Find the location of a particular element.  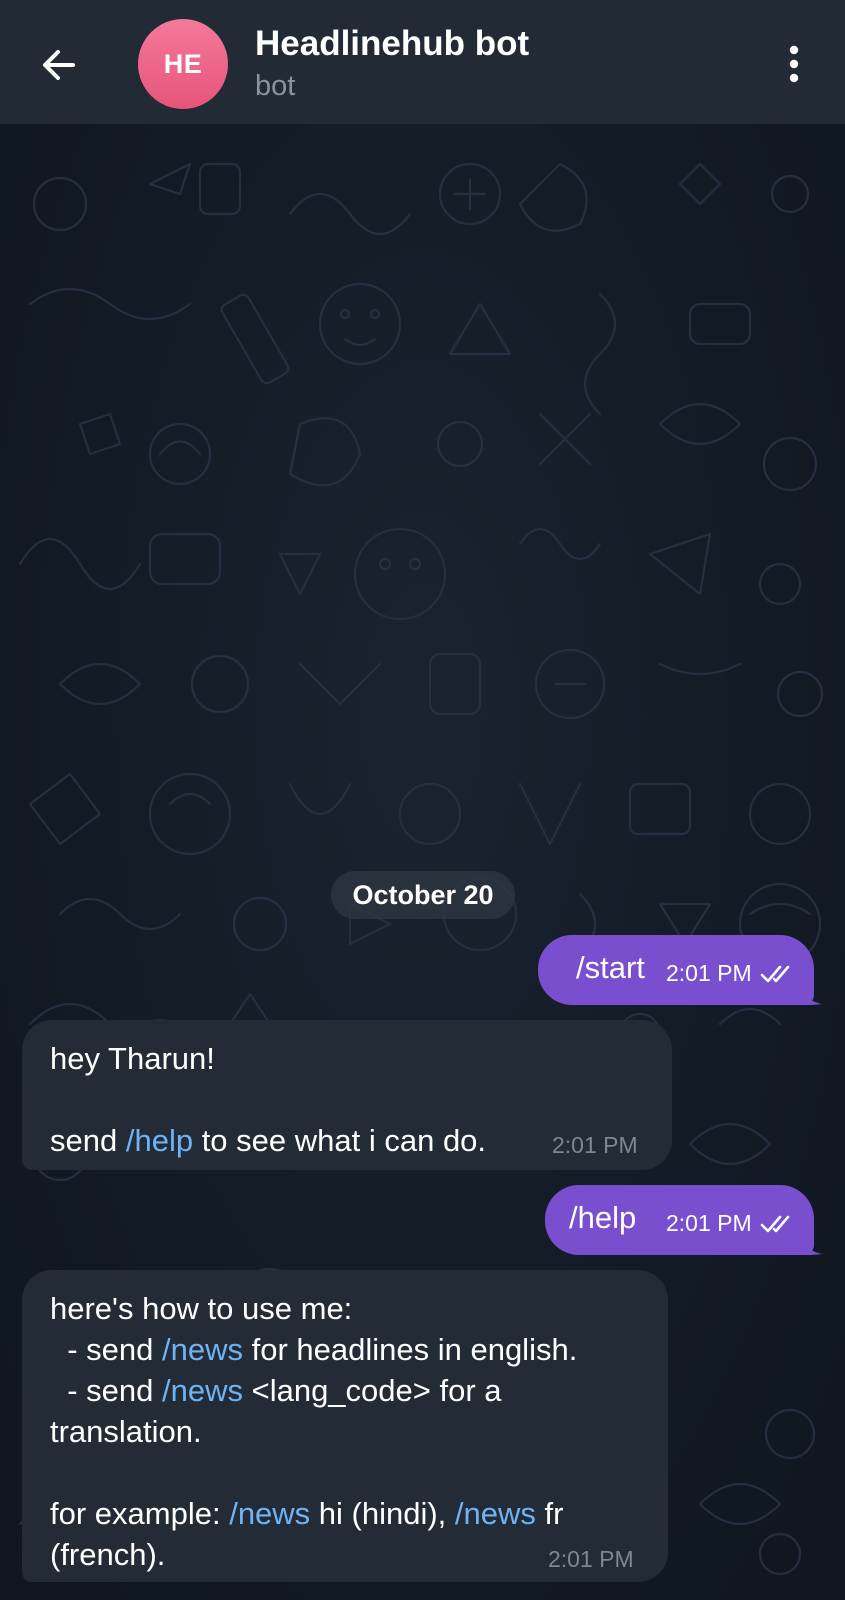

message-text: (french). is located at coordinates (107, 1554).